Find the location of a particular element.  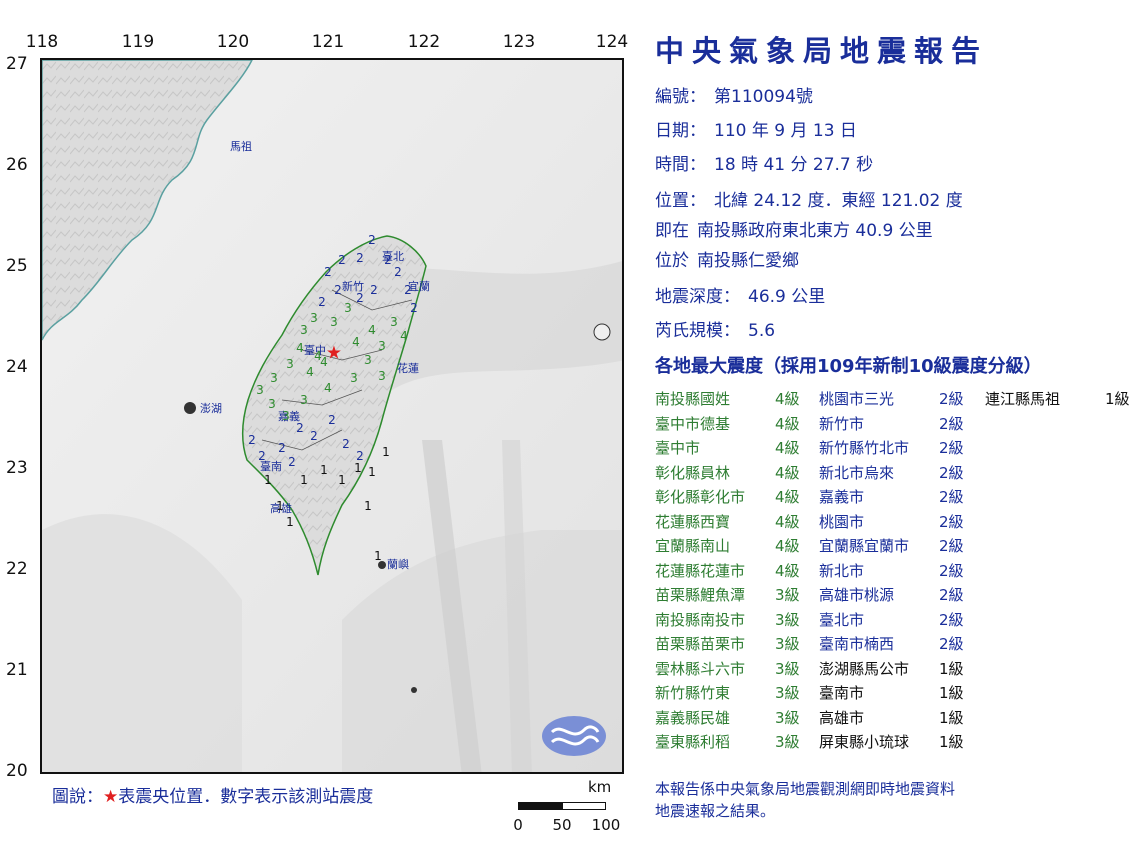

scale-unit: km is located at coordinates (600, 787).